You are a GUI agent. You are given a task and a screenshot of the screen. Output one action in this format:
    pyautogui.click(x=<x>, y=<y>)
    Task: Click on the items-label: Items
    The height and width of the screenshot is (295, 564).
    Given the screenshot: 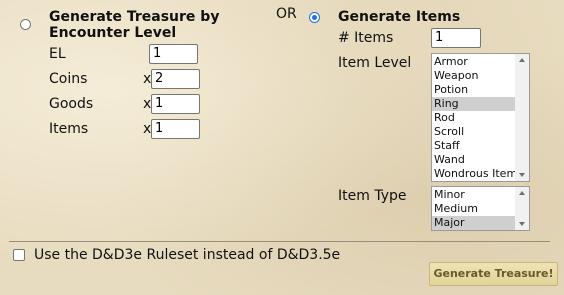 What is the action you would take?
    pyautogui.click(x=69, y=129)
    